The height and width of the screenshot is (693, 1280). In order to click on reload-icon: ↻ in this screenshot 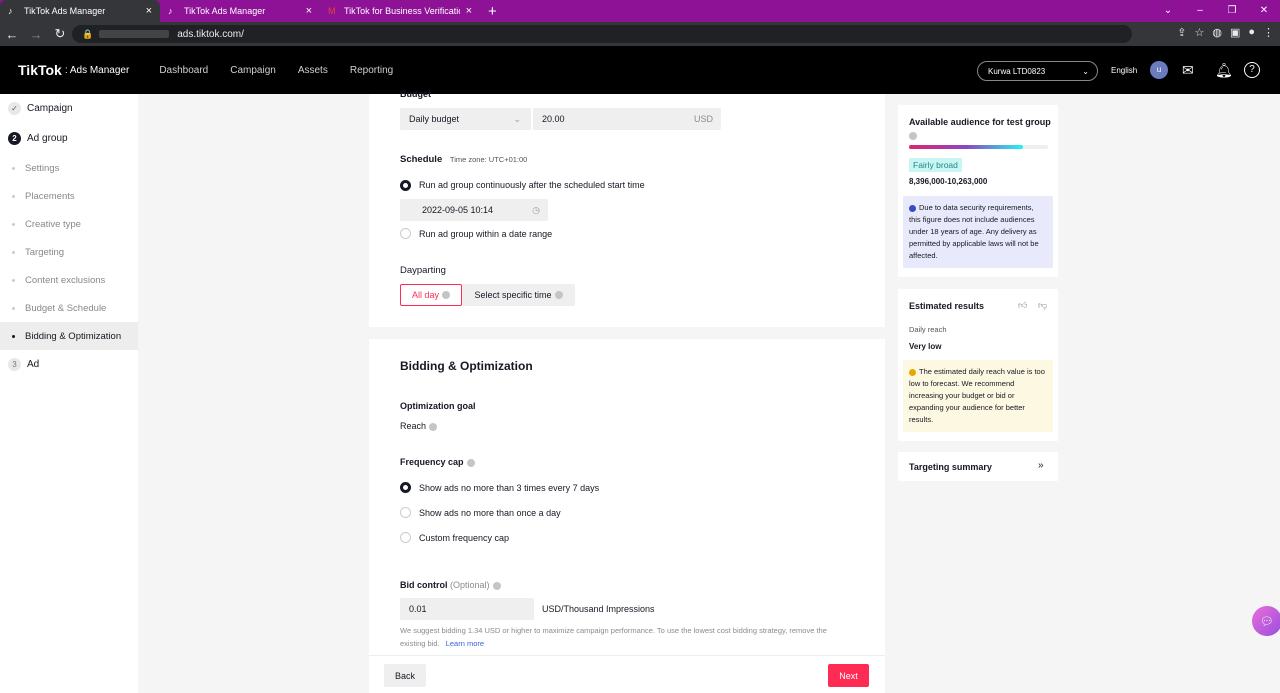, I will do `click(60, 34)`.